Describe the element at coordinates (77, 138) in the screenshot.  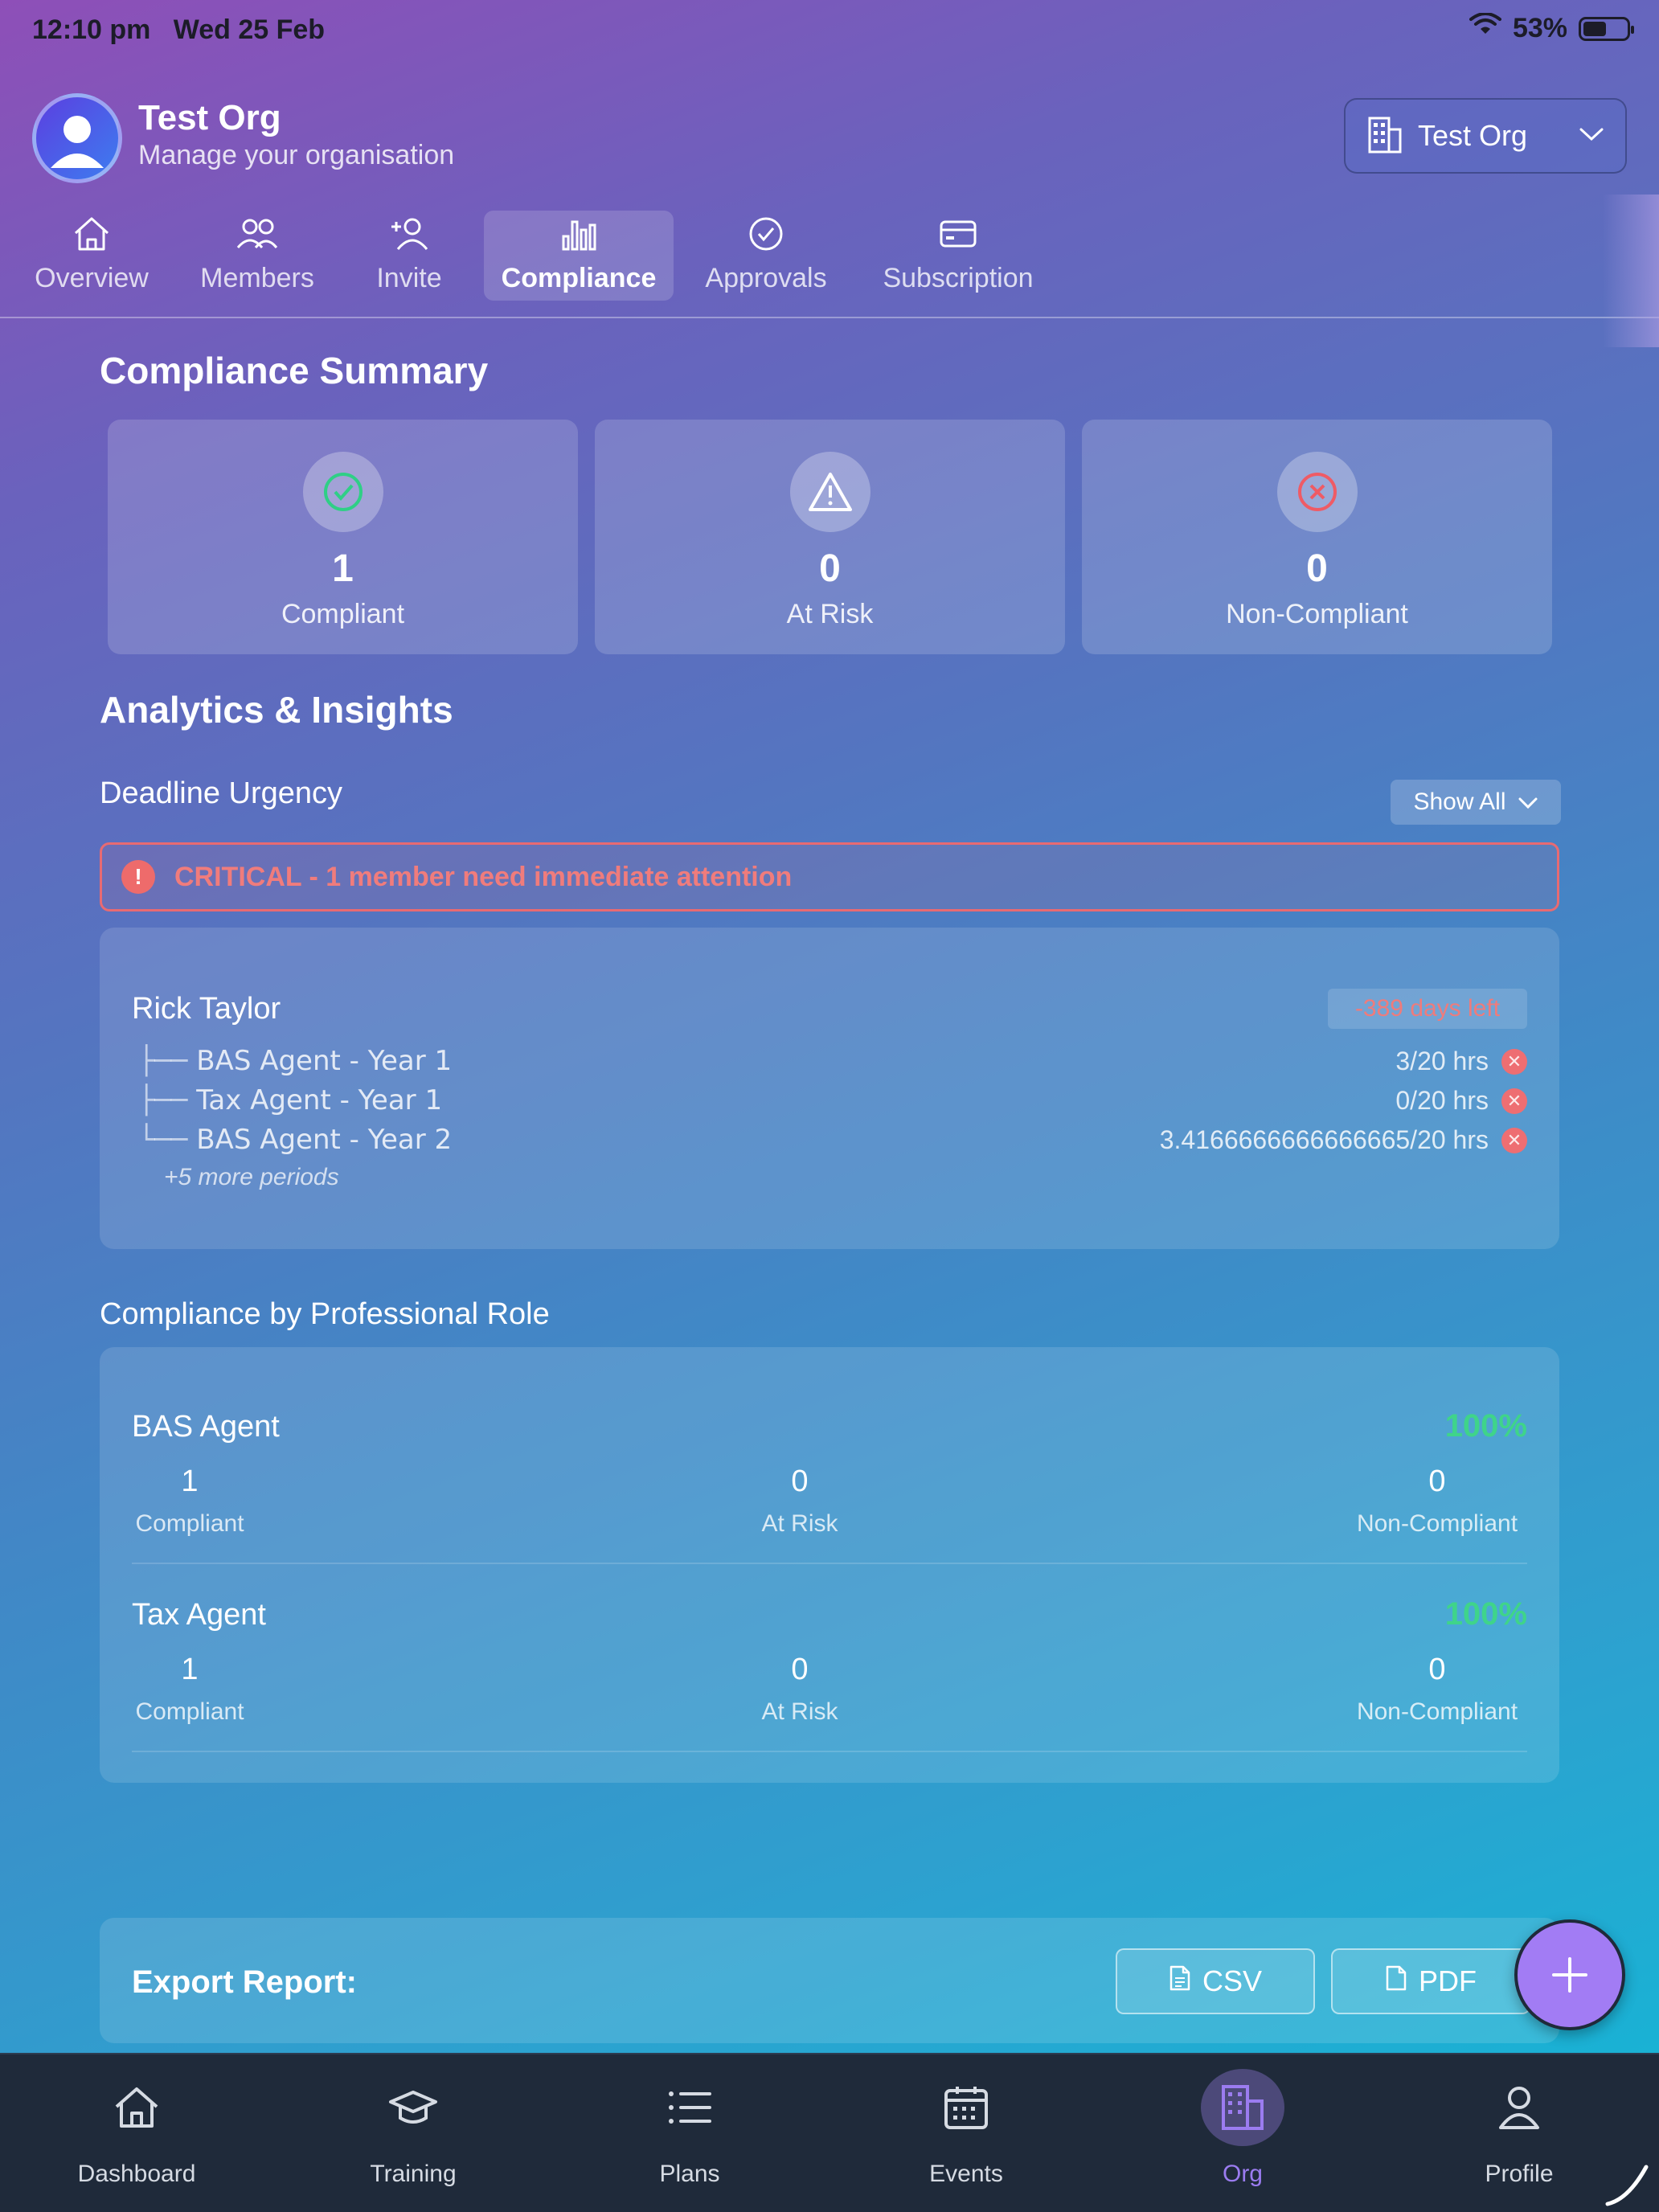
I see `avatar` at that location.